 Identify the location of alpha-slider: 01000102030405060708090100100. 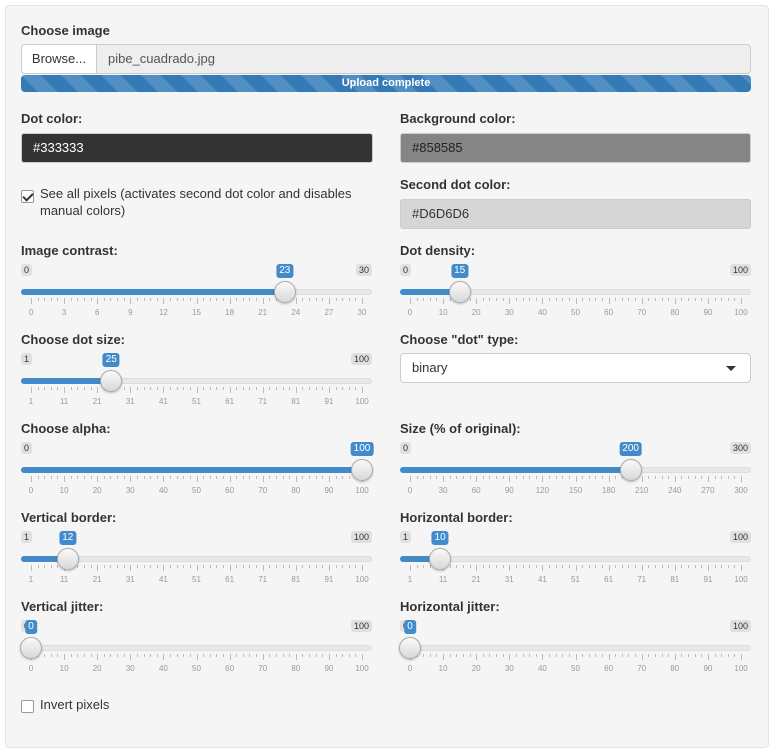
(197, 469).